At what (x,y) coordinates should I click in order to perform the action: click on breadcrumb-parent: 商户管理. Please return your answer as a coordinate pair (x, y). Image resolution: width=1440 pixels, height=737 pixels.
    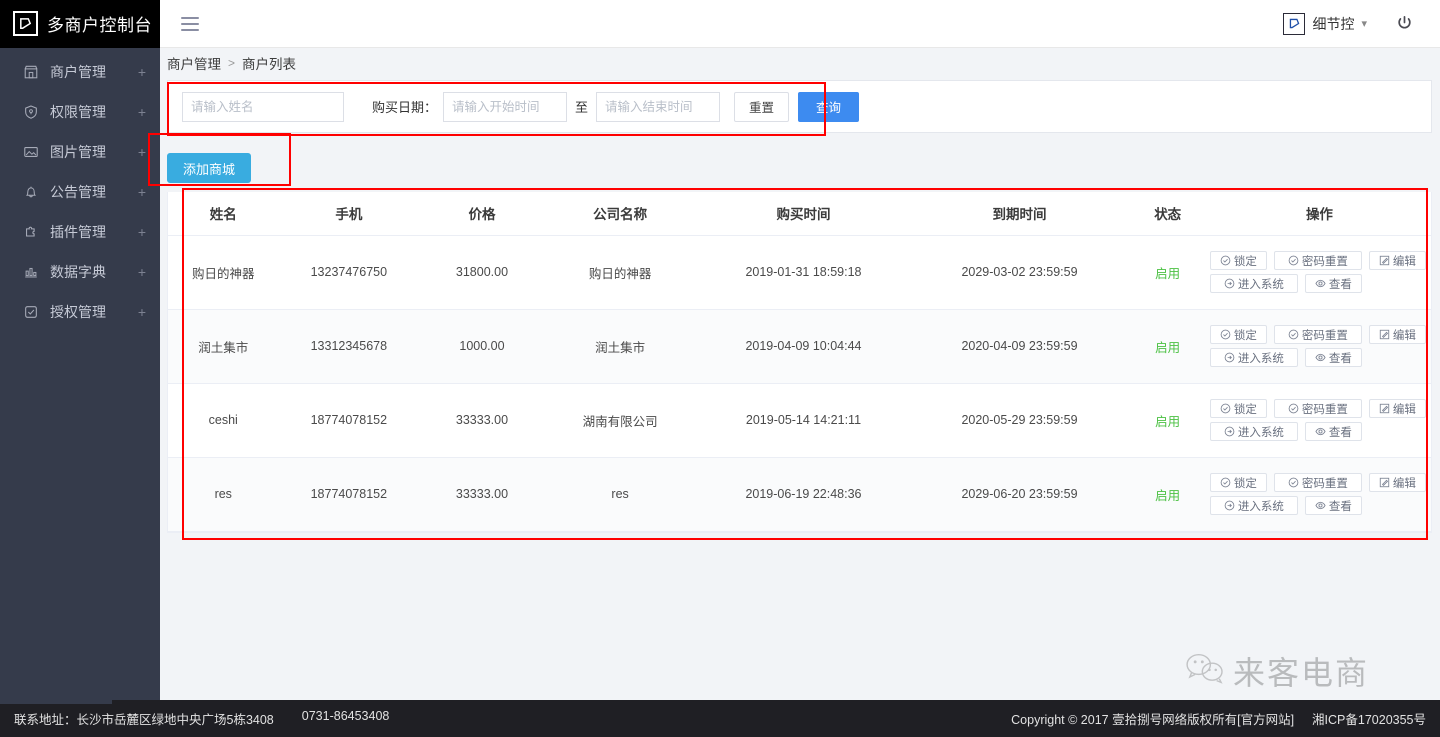
    Looking at the image, I should click on (194, 63).